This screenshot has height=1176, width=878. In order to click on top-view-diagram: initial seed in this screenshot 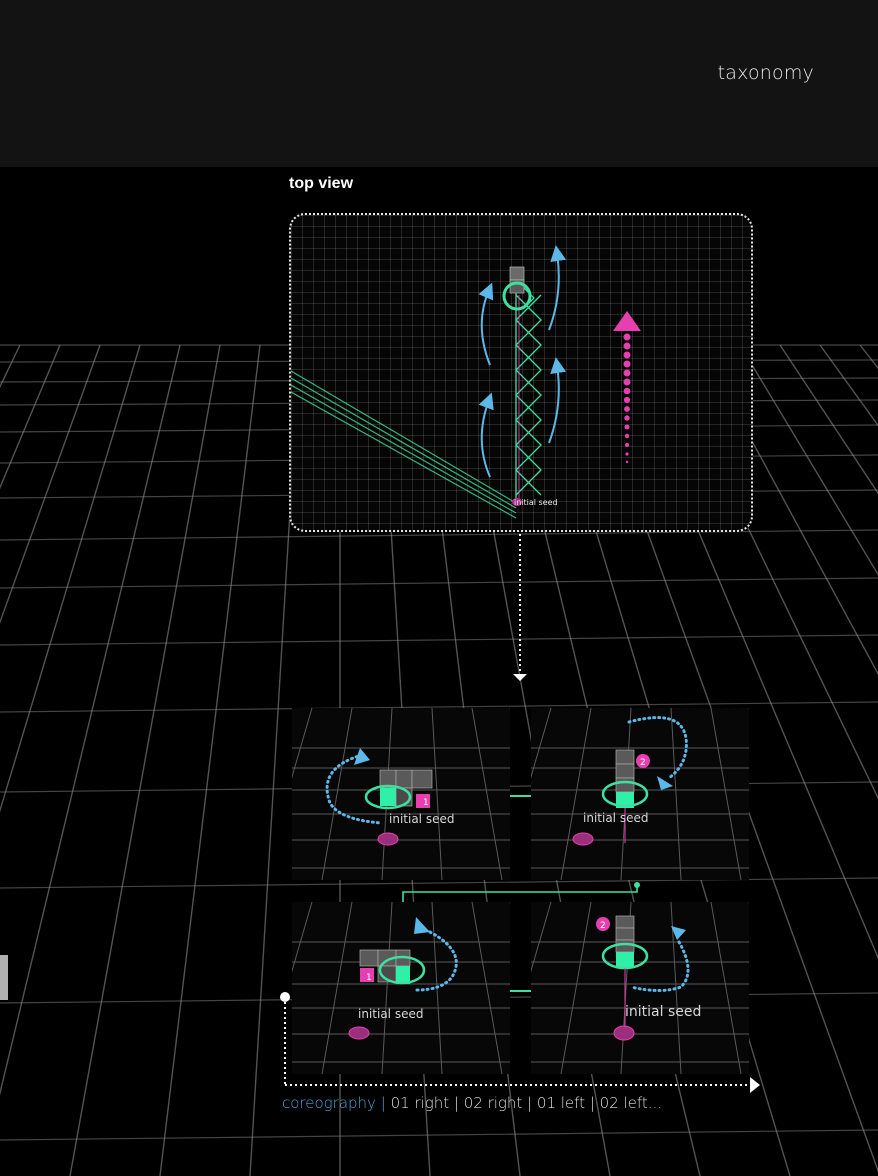, I will do `click(521, 372)`.